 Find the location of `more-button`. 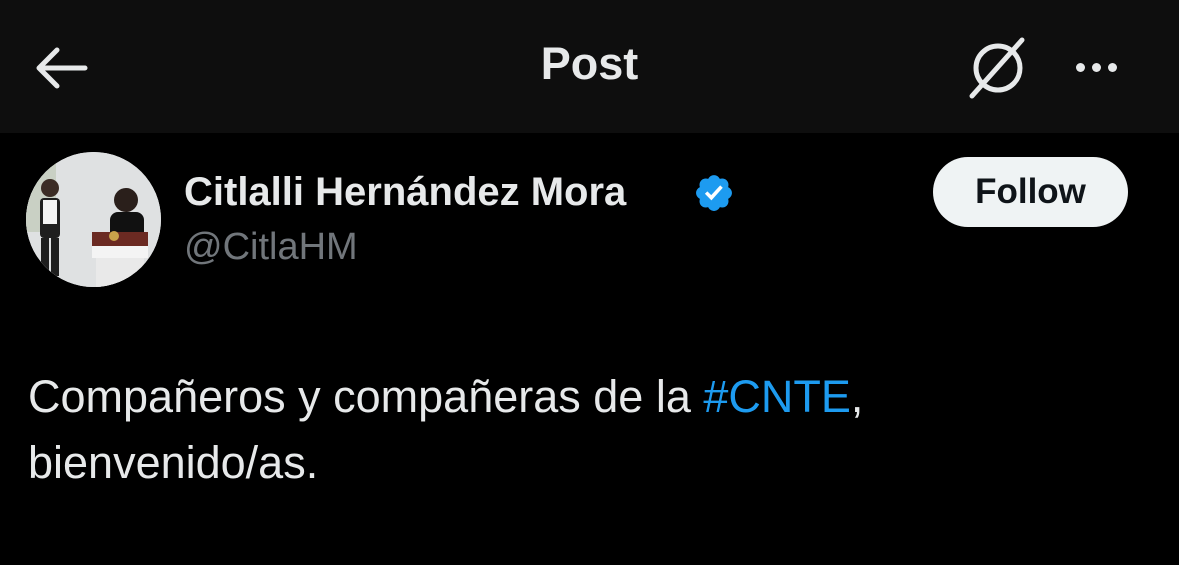

more-button is located at coordinates (1096, 67).